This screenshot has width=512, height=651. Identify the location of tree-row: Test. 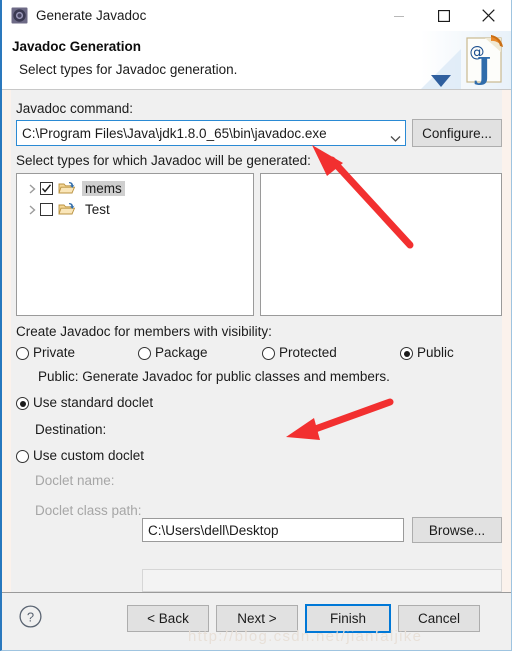
(135, 209).